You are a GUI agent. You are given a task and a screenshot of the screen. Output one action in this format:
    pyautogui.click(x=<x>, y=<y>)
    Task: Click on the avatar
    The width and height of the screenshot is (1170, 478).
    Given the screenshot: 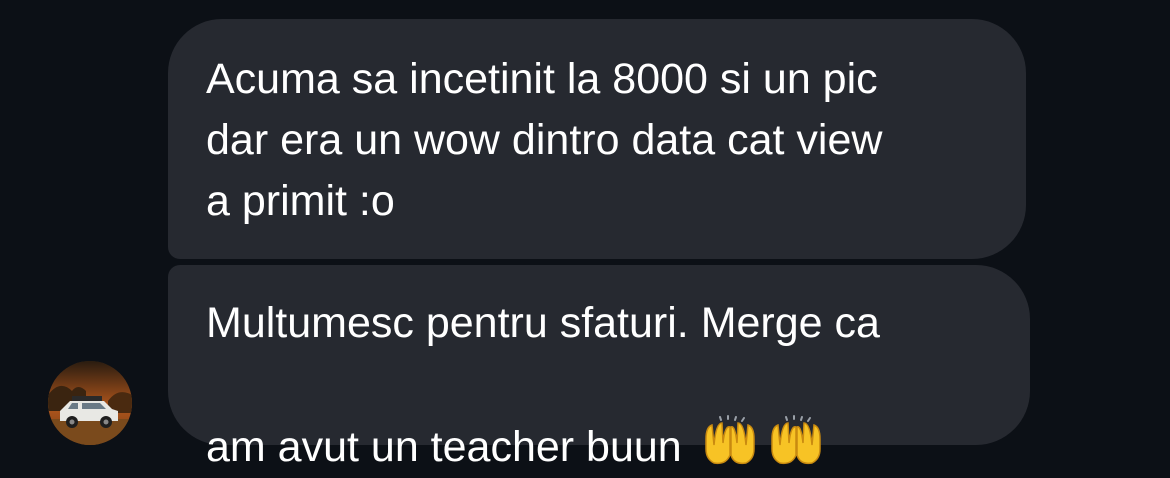 What is the action you would take?
    pyautogui.click(x=90, y=403)
    